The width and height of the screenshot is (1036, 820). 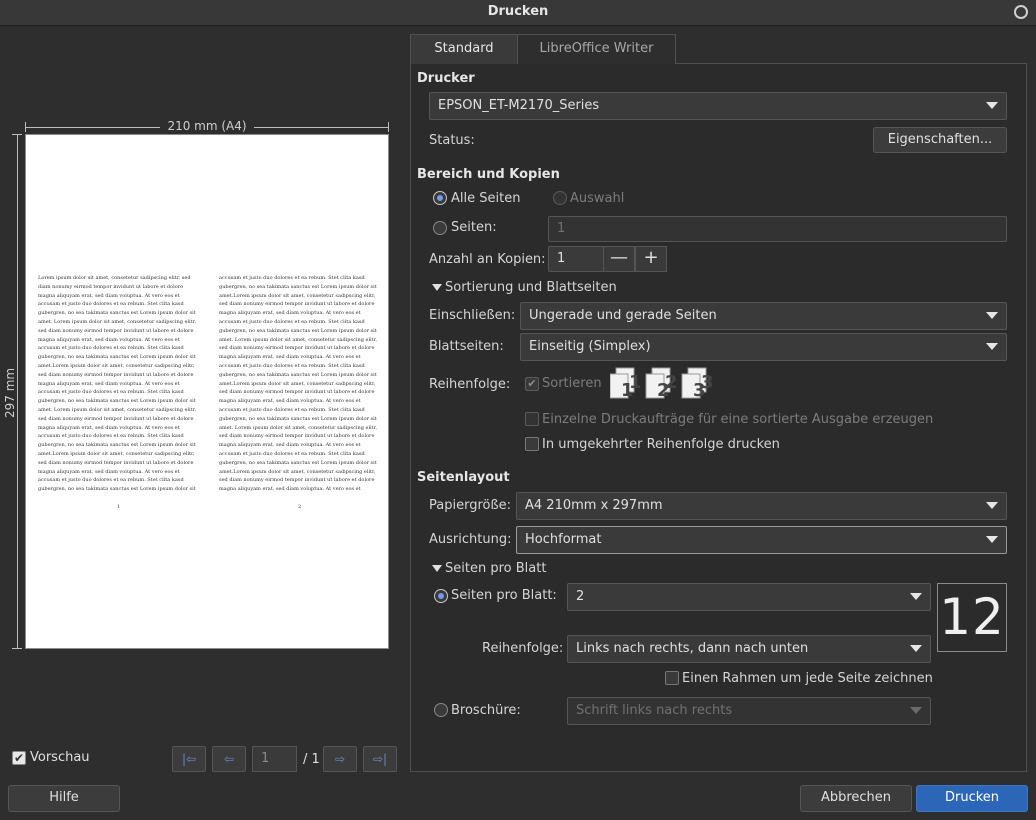 What do you see at coordinates (488, 174) in the screenshot?
I see `range-section-title: Bereich und Kopien` at bounding box center [488, 174].